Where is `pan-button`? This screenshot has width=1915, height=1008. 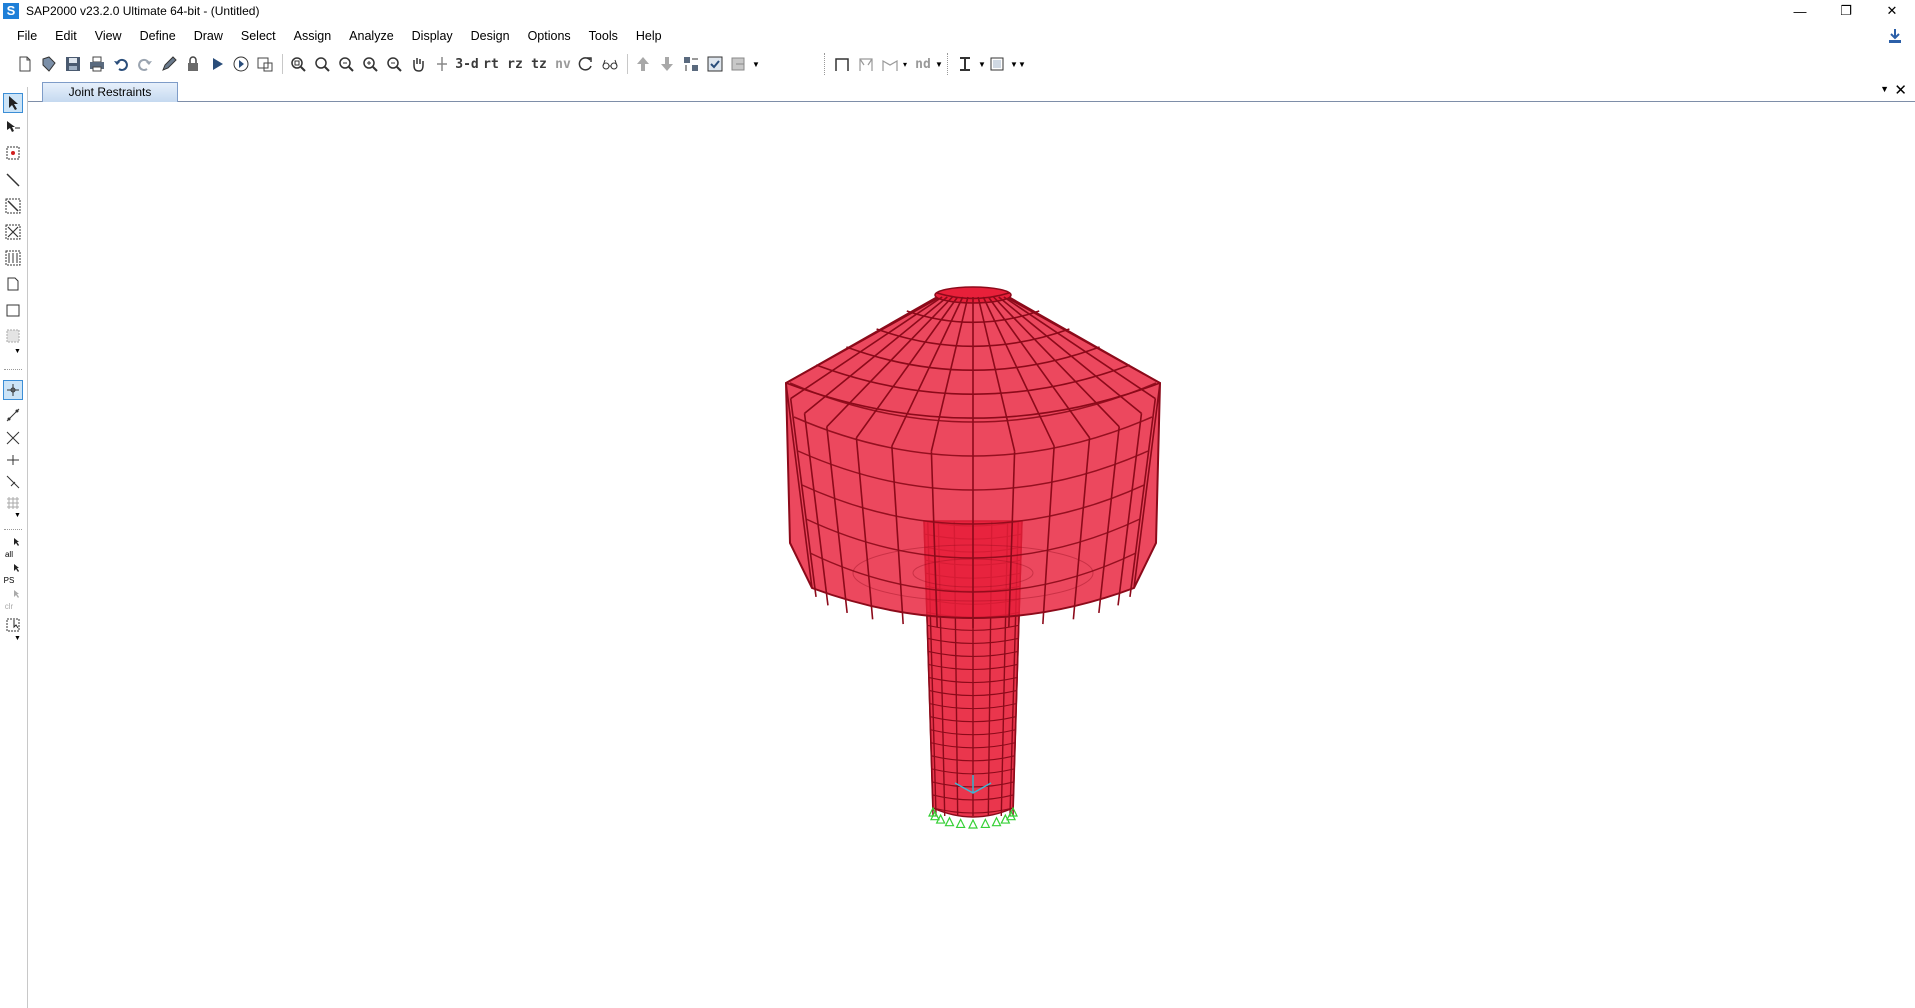 pan-button is located at coordinates (418, 64).